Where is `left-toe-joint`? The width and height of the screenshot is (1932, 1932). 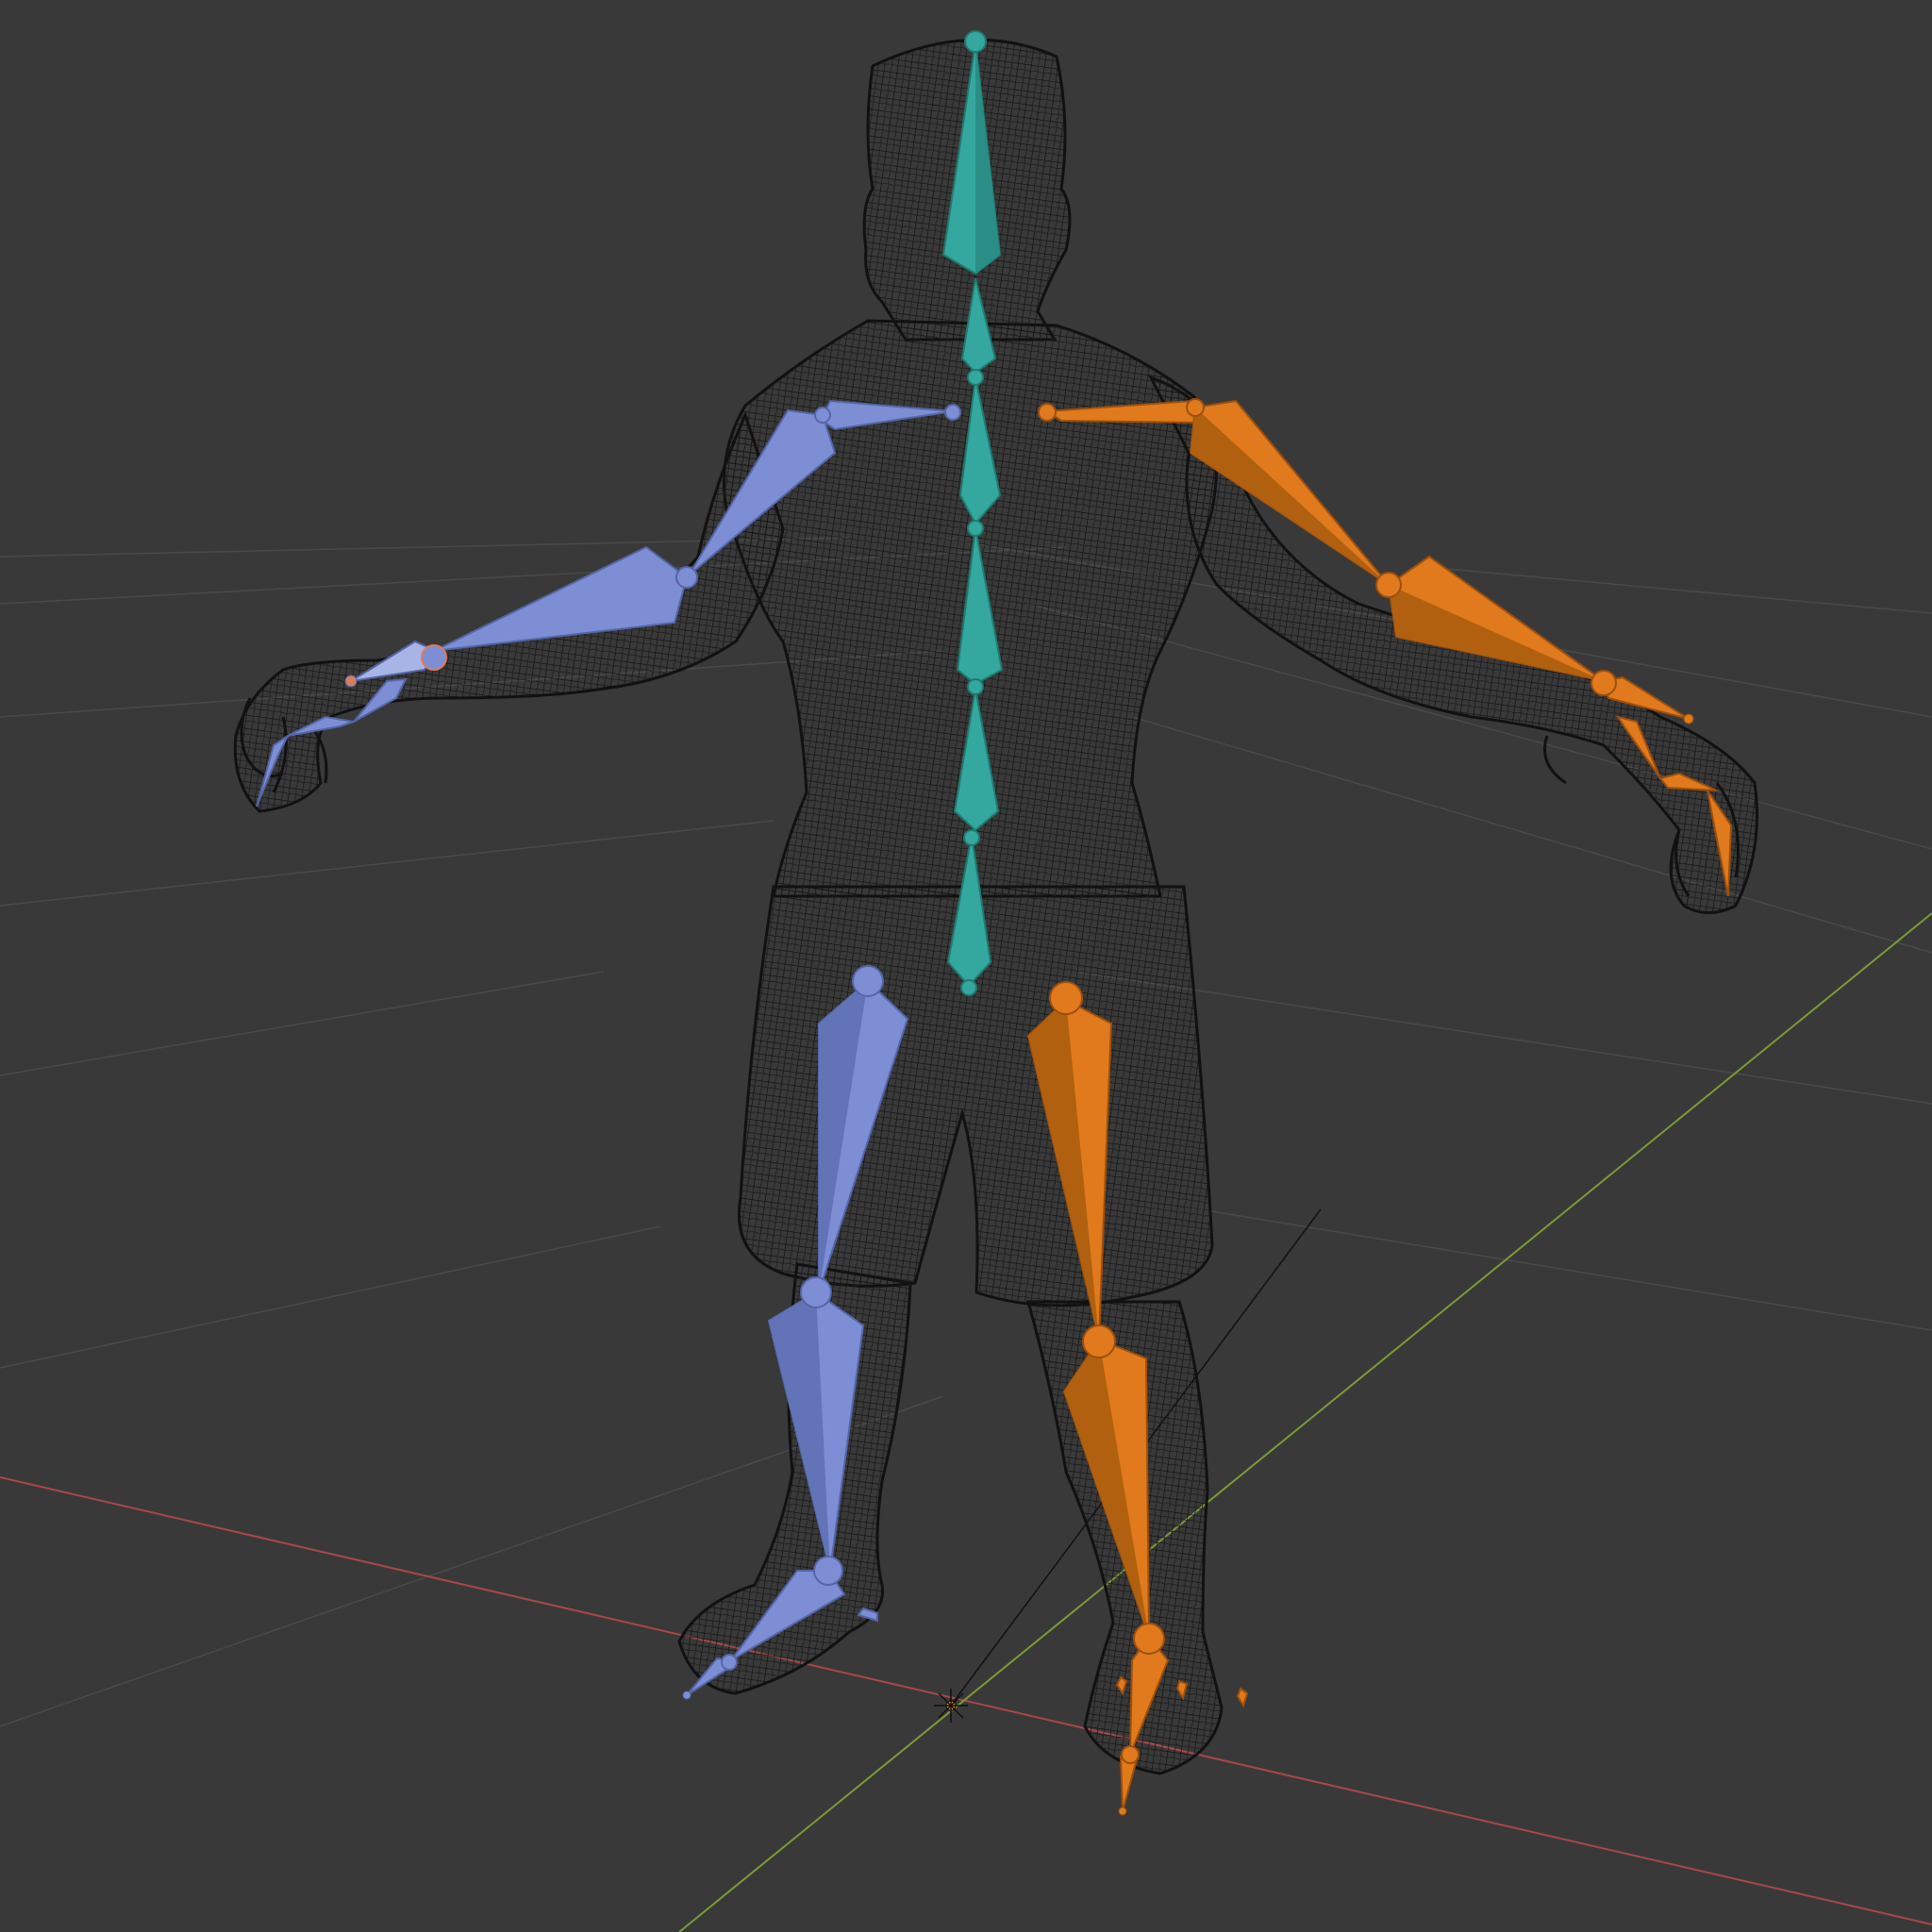 left-toe-joint is located at coordinates (730, 1662).